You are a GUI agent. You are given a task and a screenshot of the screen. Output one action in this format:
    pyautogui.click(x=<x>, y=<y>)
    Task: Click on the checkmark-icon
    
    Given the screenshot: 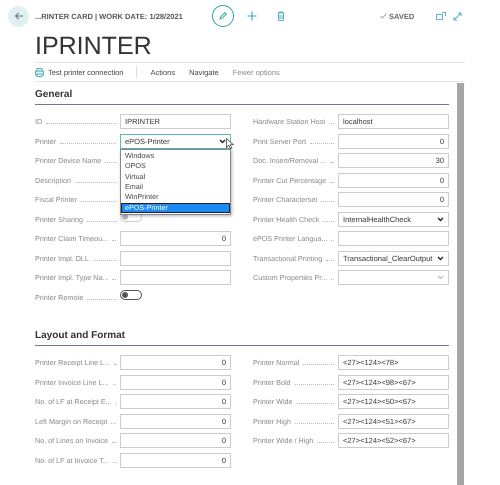 What is the action you would take?
    pyautogui.click(x=383, y=16)
    